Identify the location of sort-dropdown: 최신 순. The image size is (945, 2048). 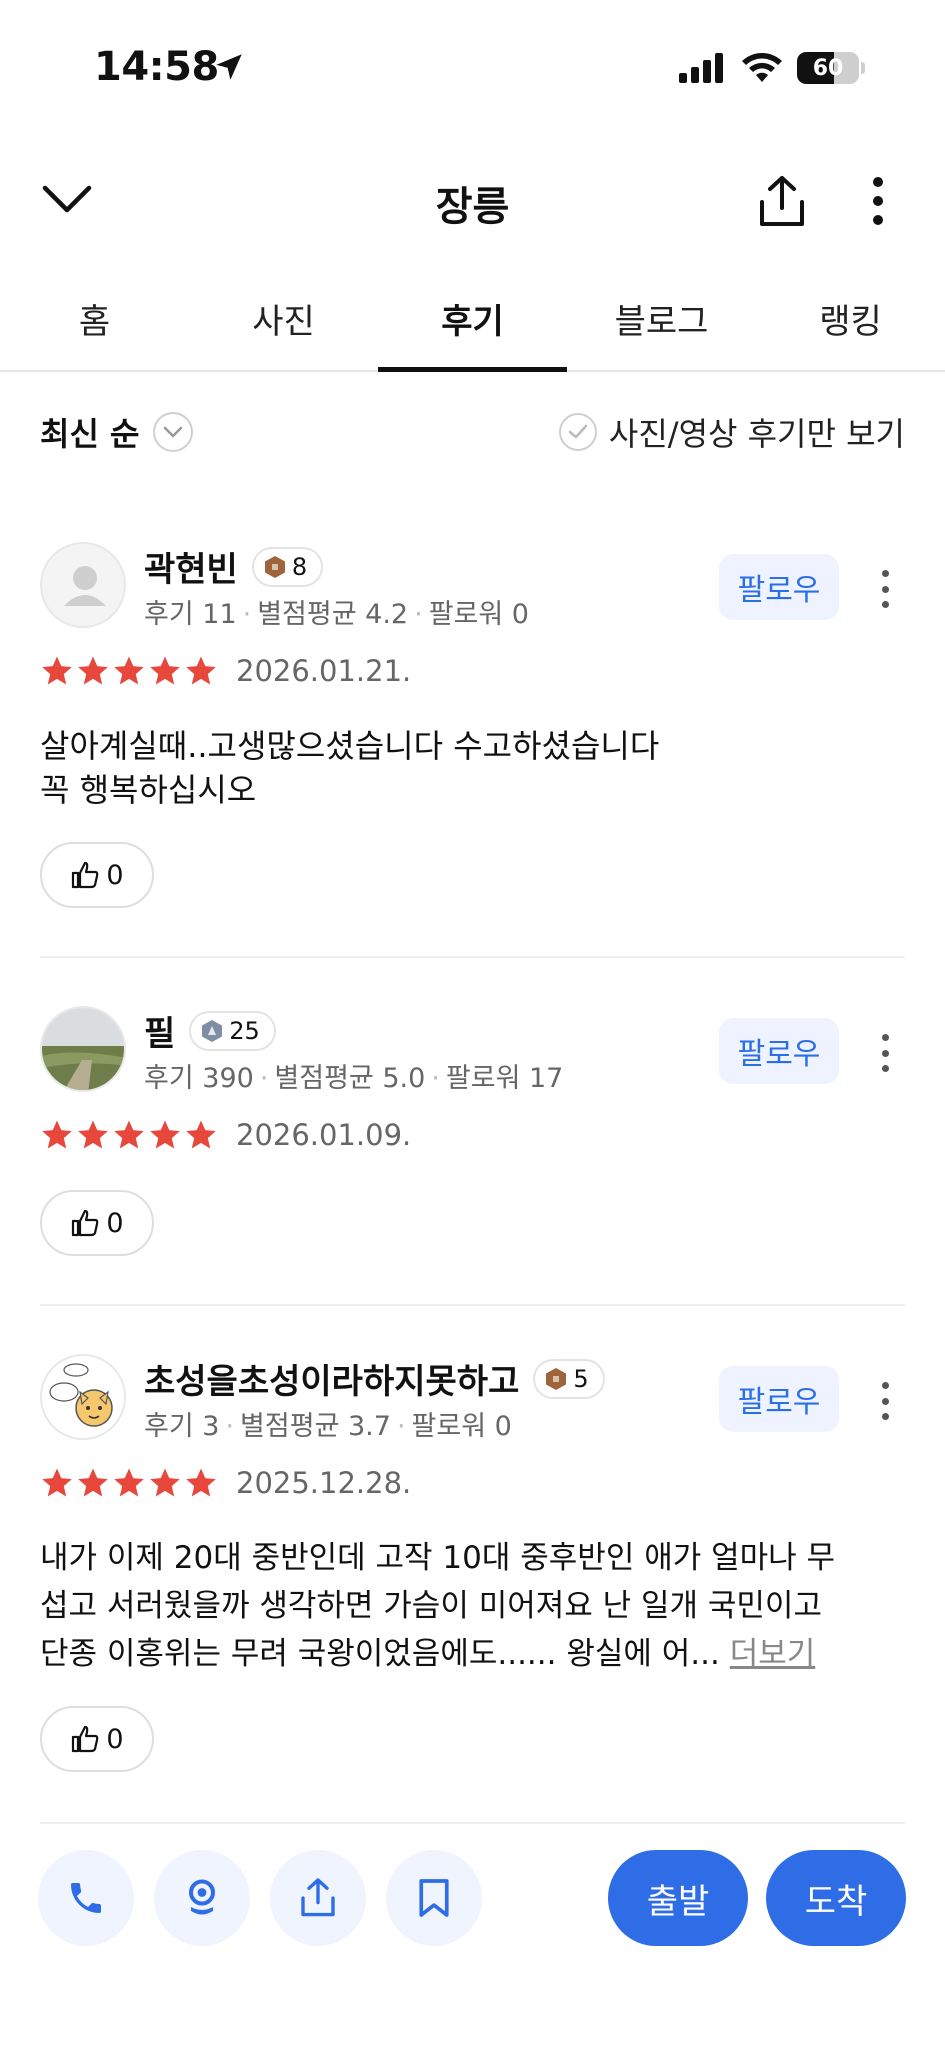
(117, 432).